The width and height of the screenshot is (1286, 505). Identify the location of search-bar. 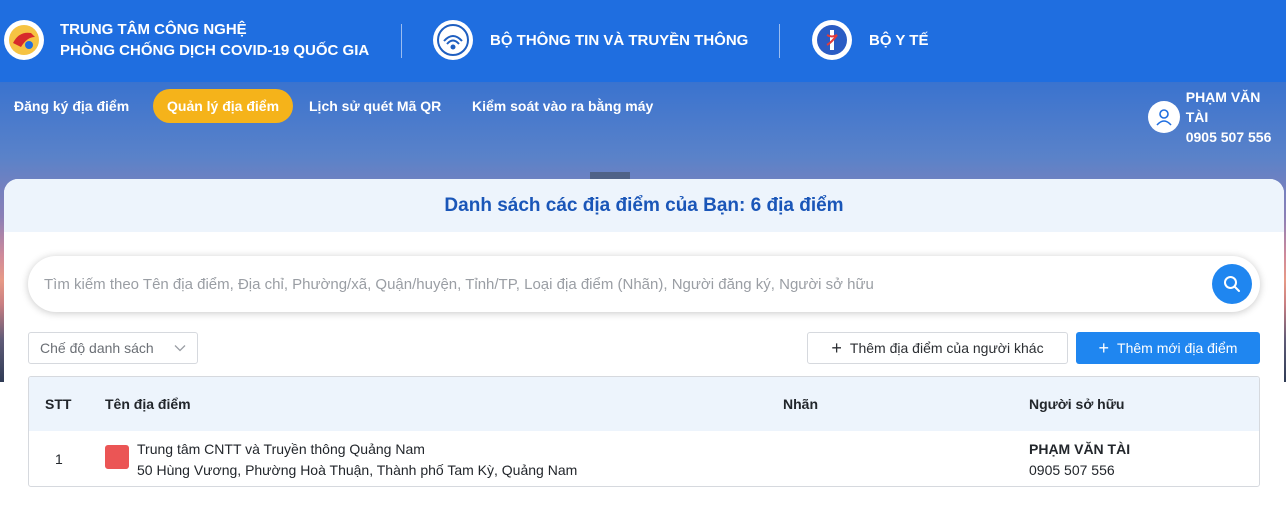
(644, 284).